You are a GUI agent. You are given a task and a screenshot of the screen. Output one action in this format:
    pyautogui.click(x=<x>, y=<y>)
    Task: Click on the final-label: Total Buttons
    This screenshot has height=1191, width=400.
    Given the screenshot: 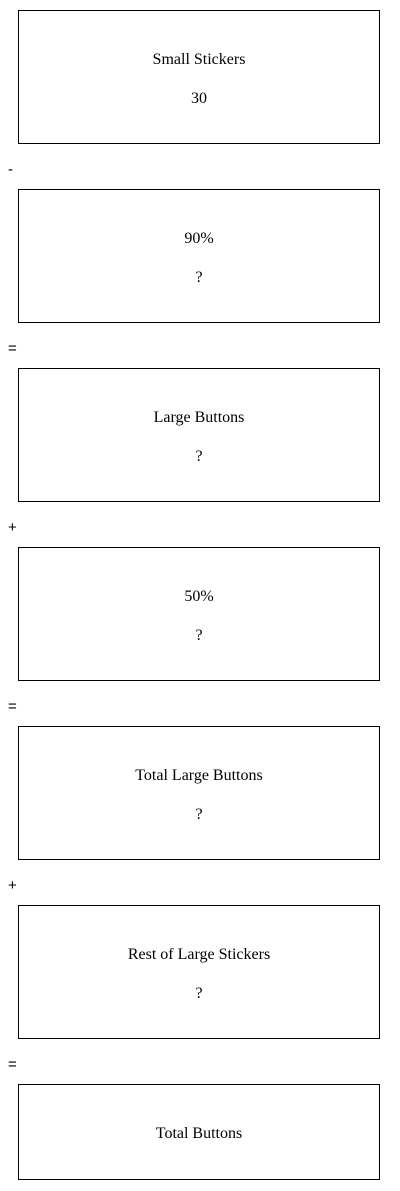 What is the action you would take?
    pyautogui.click(x=199, y=1133)
    